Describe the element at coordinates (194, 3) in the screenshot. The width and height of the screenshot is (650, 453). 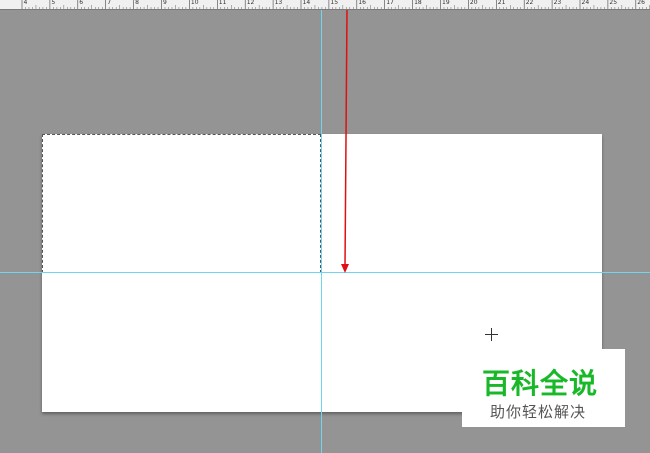
I see `ruler-label: 10` at that location.